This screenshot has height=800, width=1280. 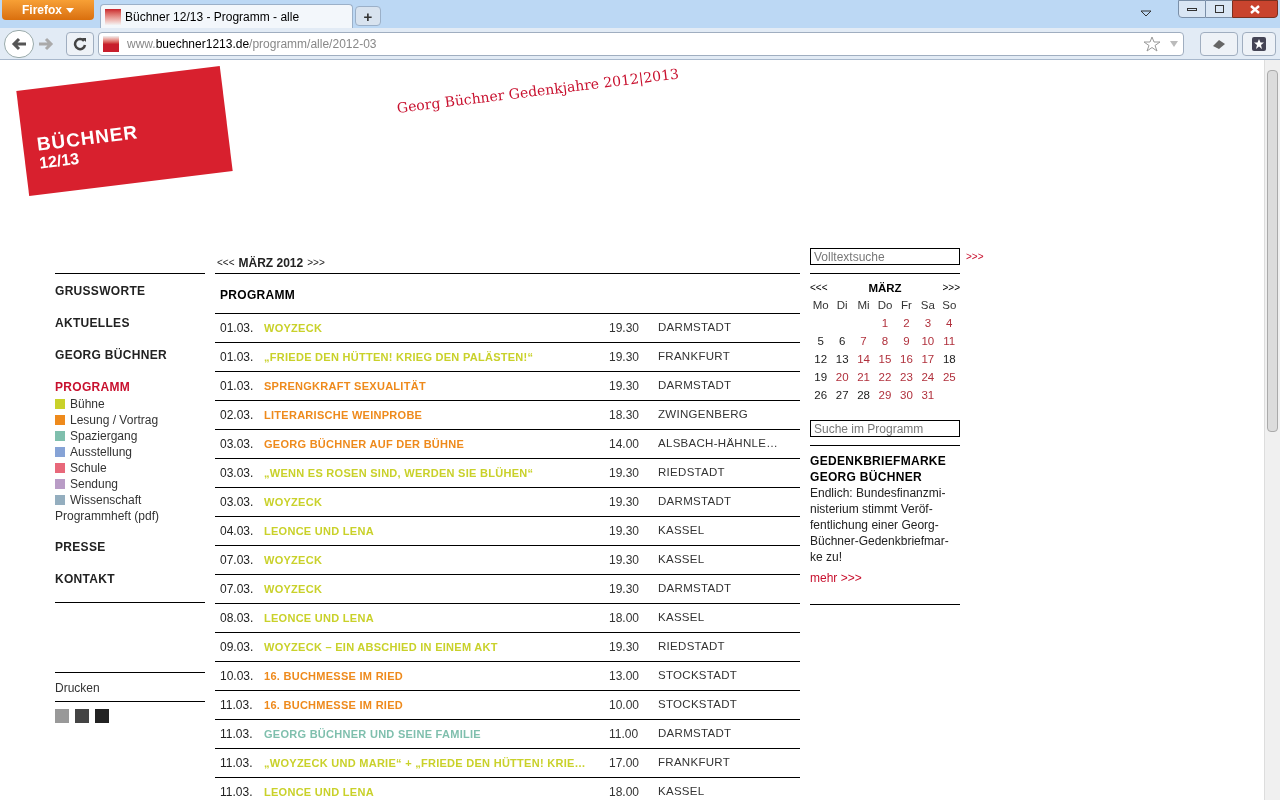 What do you see at coordinates (237, 676) in the screenshot?
I see `event-date: 10.03.` at bounding box center [237, 676].